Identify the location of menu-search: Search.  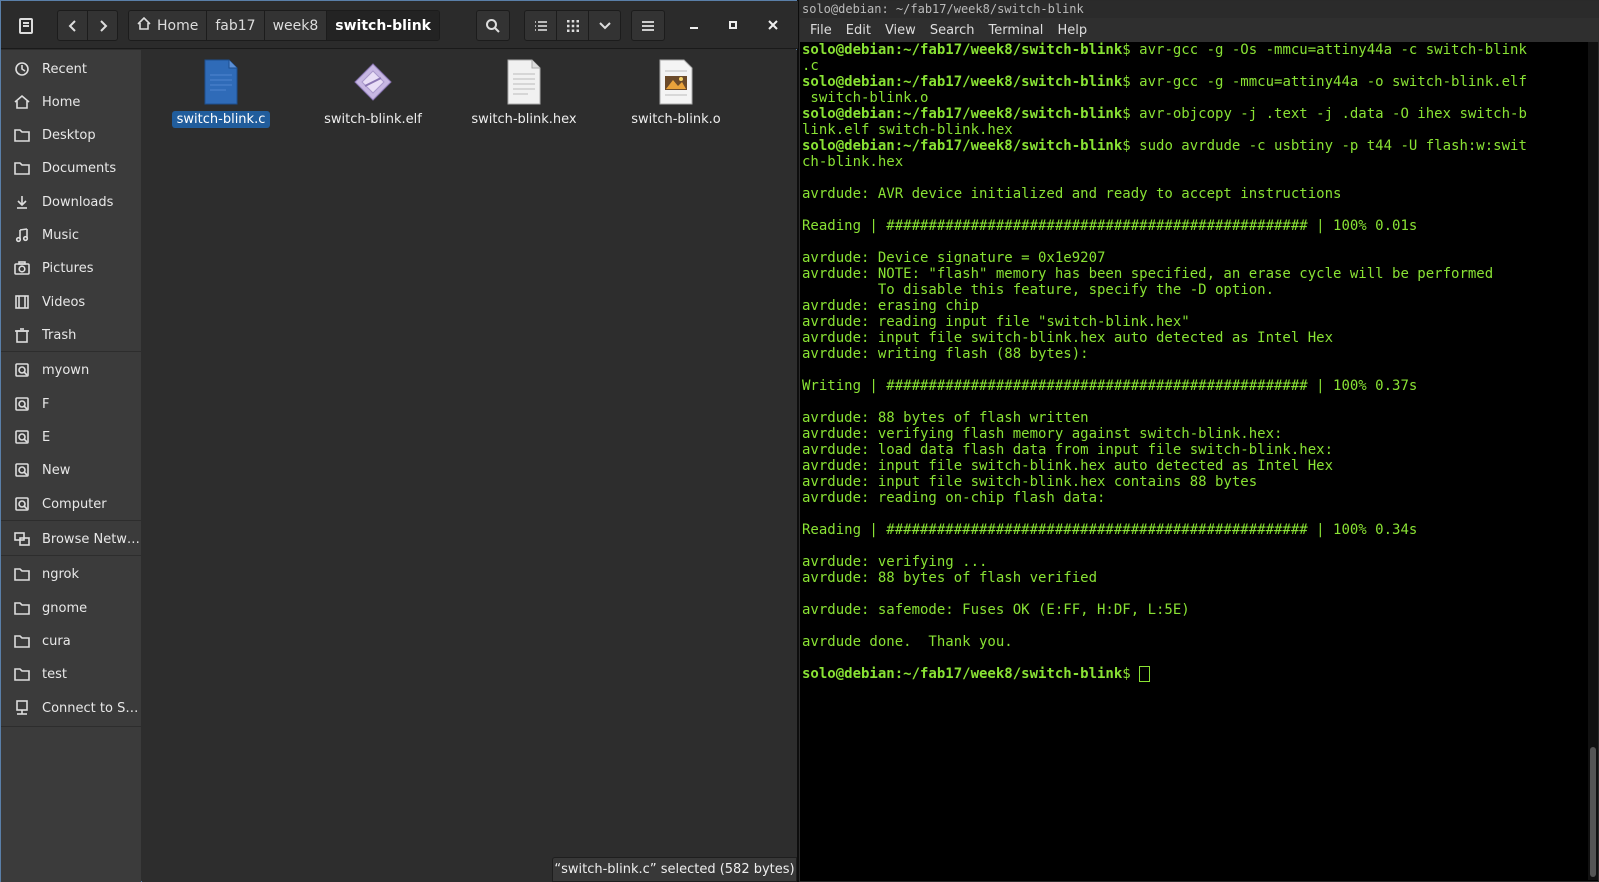
(952, 30).